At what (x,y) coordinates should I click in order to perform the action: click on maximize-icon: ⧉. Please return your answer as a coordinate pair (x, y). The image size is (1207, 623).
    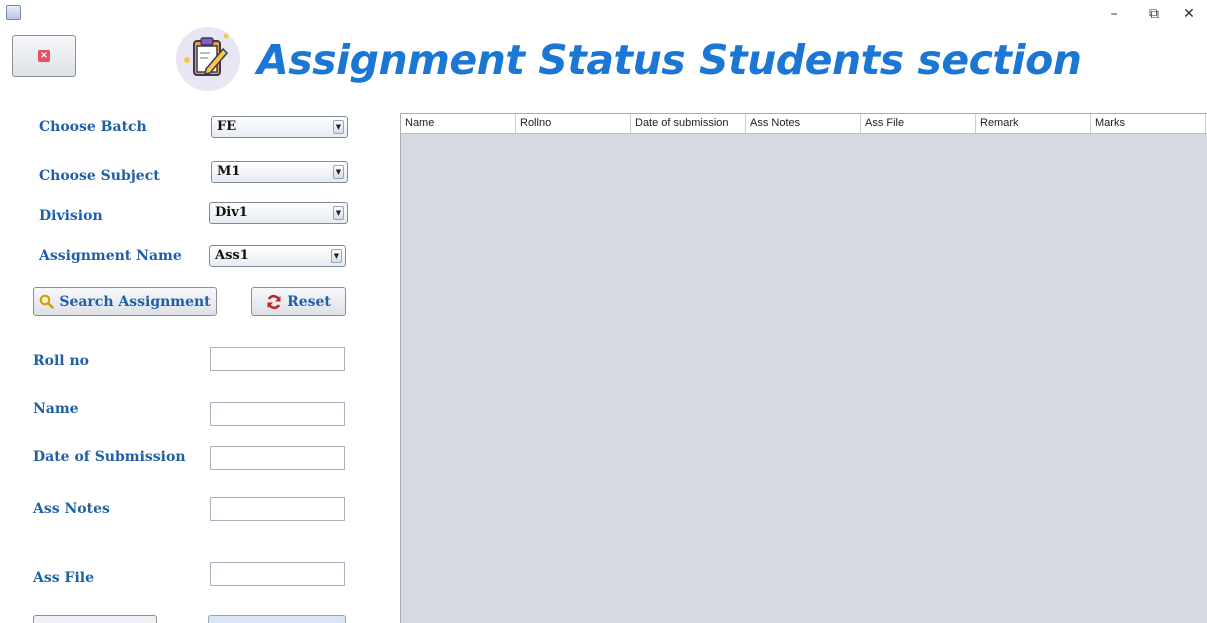
    Looking at the image, I should click on (1154, 14).